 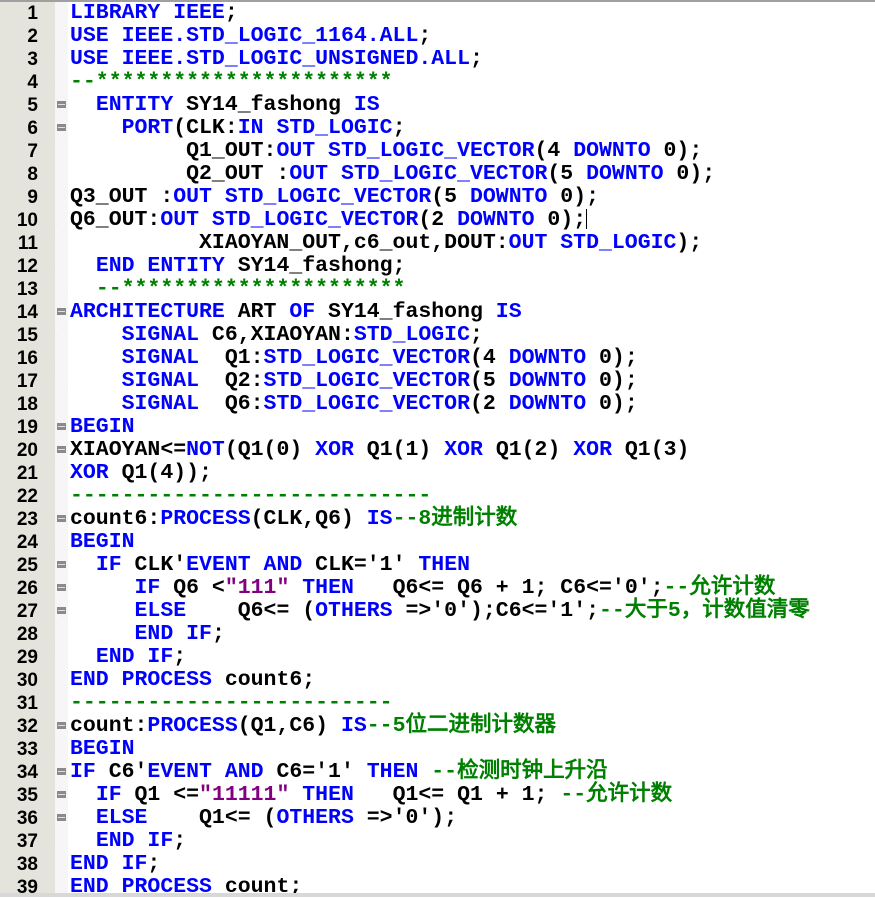 I want to click on code-text: ARCHITECTURE ART OF SY14_fashong IS, so click(x=296, y=312).